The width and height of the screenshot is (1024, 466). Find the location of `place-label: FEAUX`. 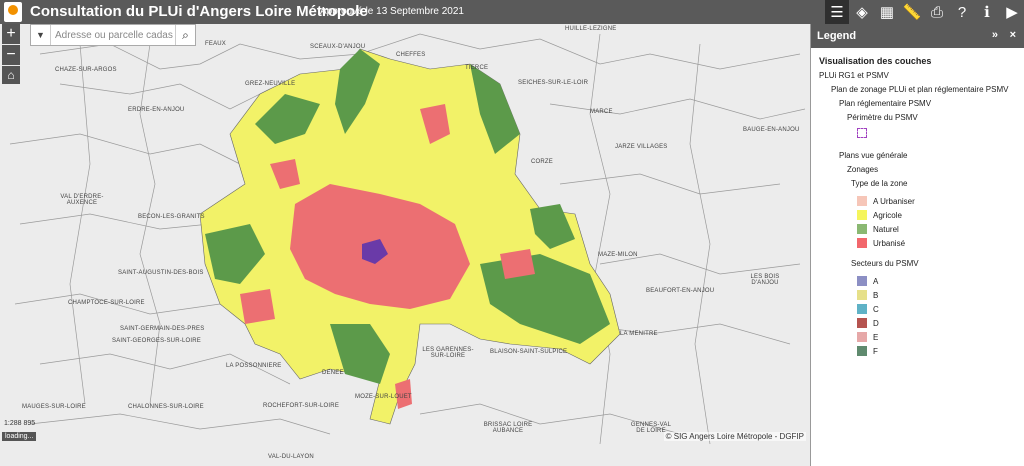

place-label: FEAUX is located at coordinates (216, 44).